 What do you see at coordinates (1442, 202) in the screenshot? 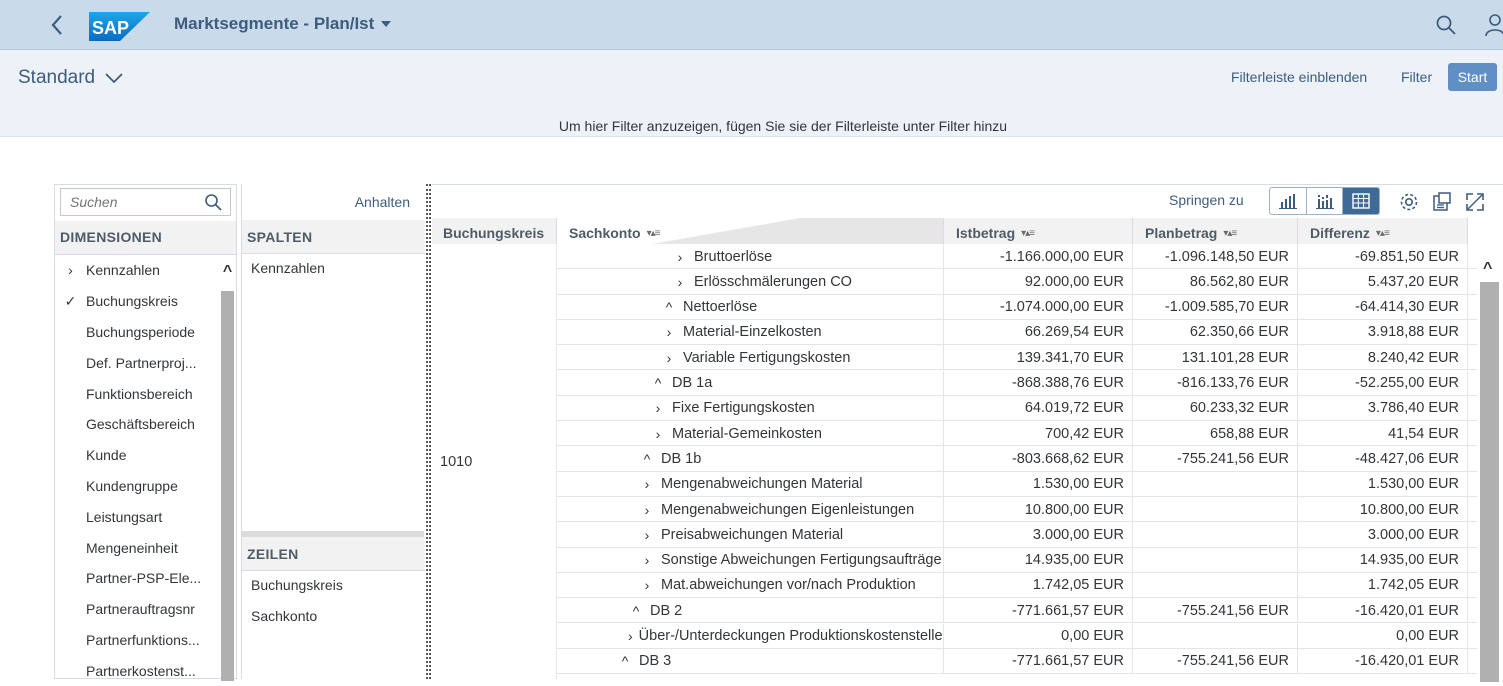
I see `export-icon` at bounding box center [1442, 202].